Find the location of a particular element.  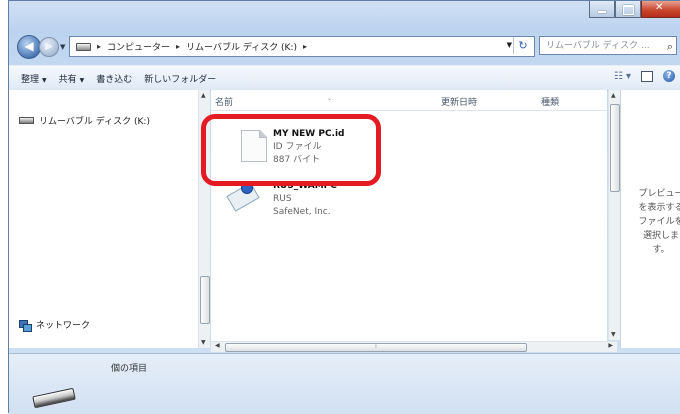

scrollbar-thumb: ⁞ is located at coordinates (376, 347).